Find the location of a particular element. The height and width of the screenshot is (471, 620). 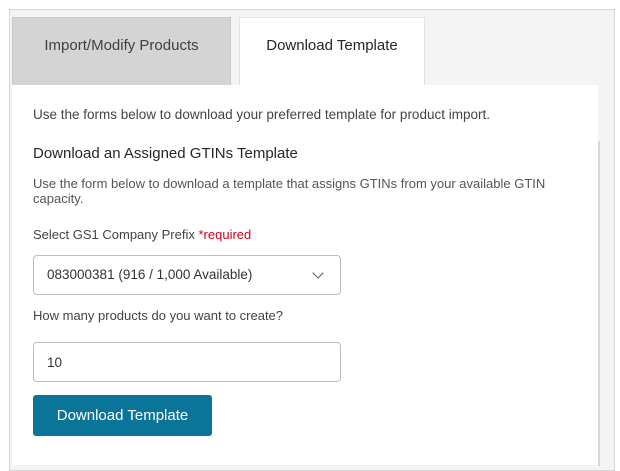

required-indicator: *required is located at coordinates (225, 234).